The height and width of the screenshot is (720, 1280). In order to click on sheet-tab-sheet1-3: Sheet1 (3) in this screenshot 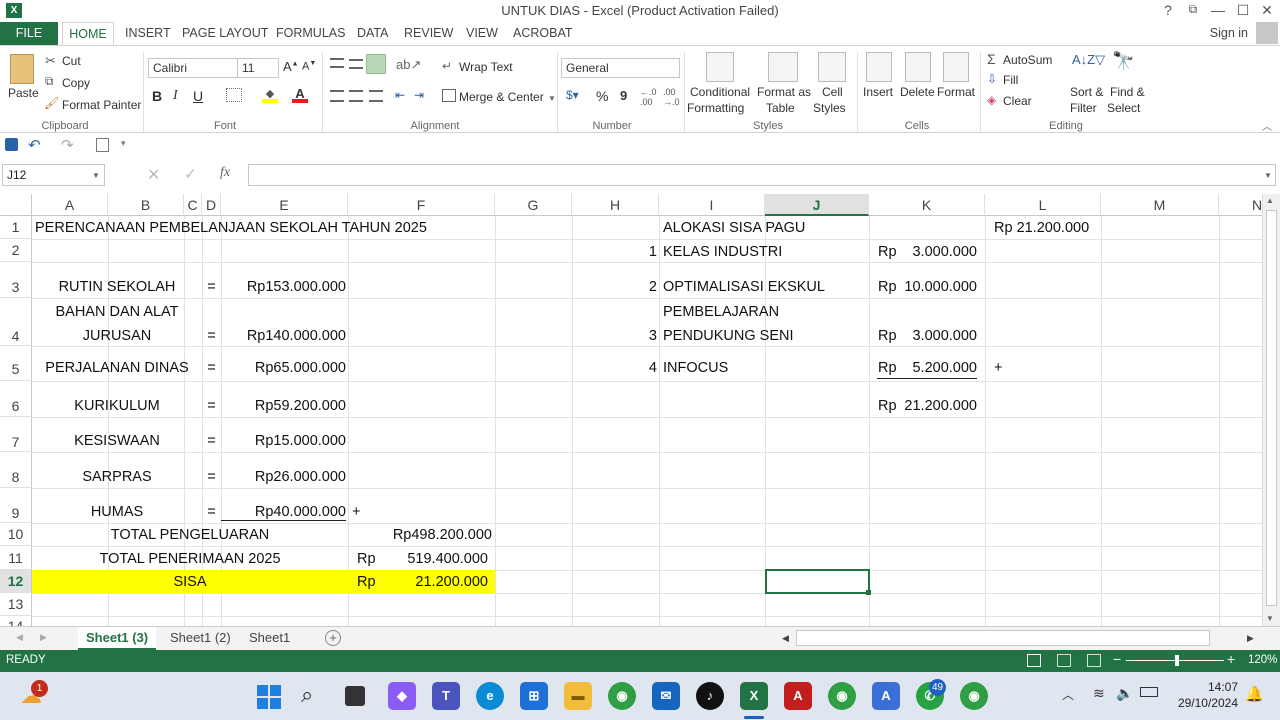, I will do `click(117, 638)`.